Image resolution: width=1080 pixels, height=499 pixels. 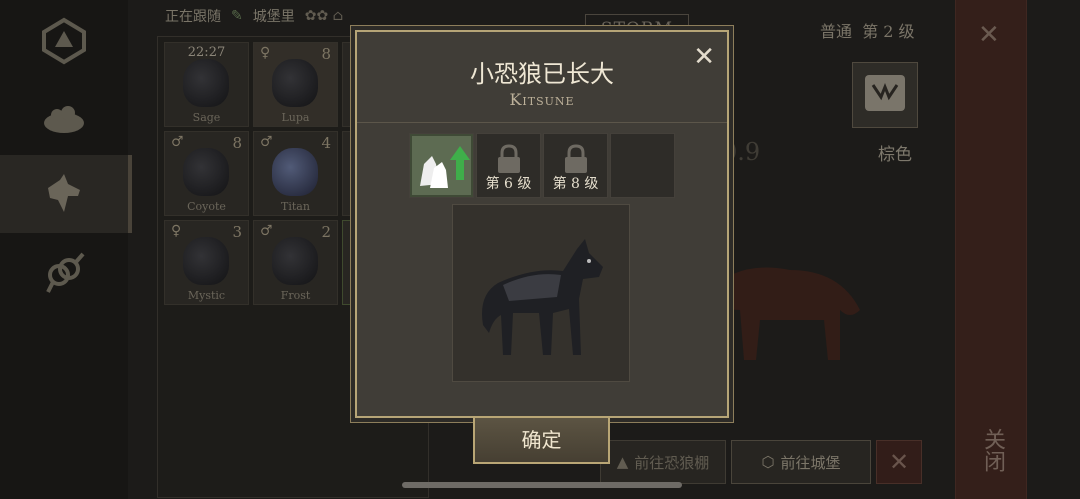 I want to click on growth-stage-empty, so click(x=642, y=165).